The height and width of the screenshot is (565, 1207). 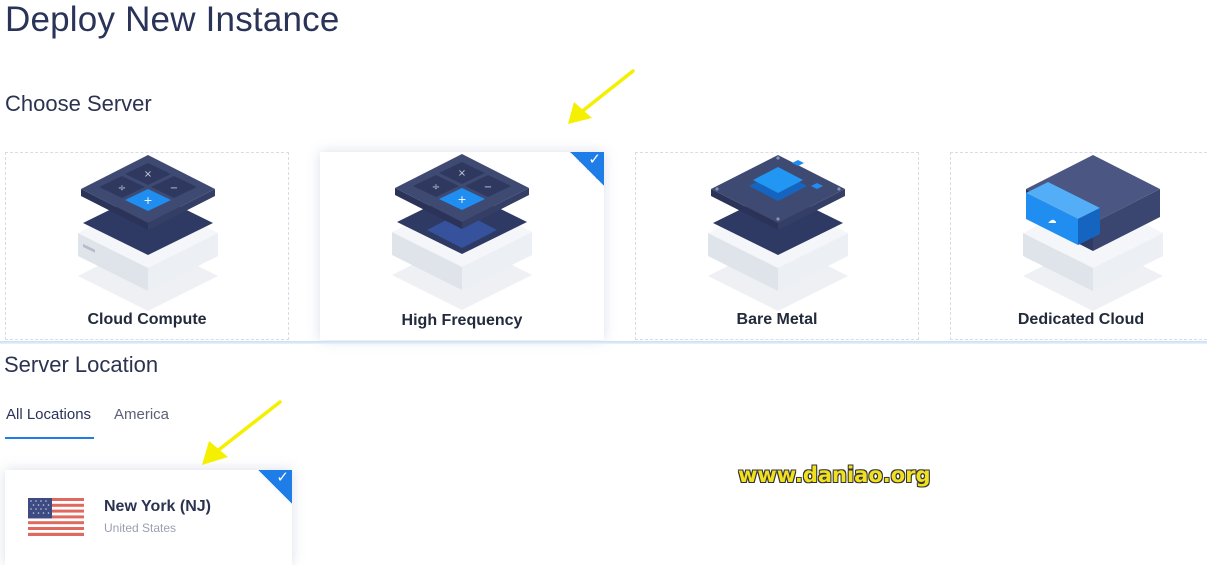 What do you see at coordinates (603, 342) in the screenshot?
I see `section-divider` at bounding box center [603, 342].